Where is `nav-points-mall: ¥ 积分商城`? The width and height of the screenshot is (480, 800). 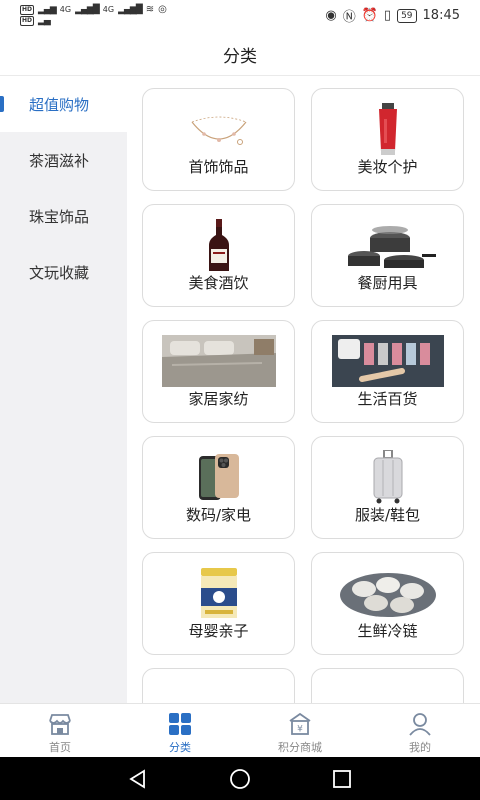
nav-points-mall: ¥ 积分商城 is located at coordinates (300, 730).